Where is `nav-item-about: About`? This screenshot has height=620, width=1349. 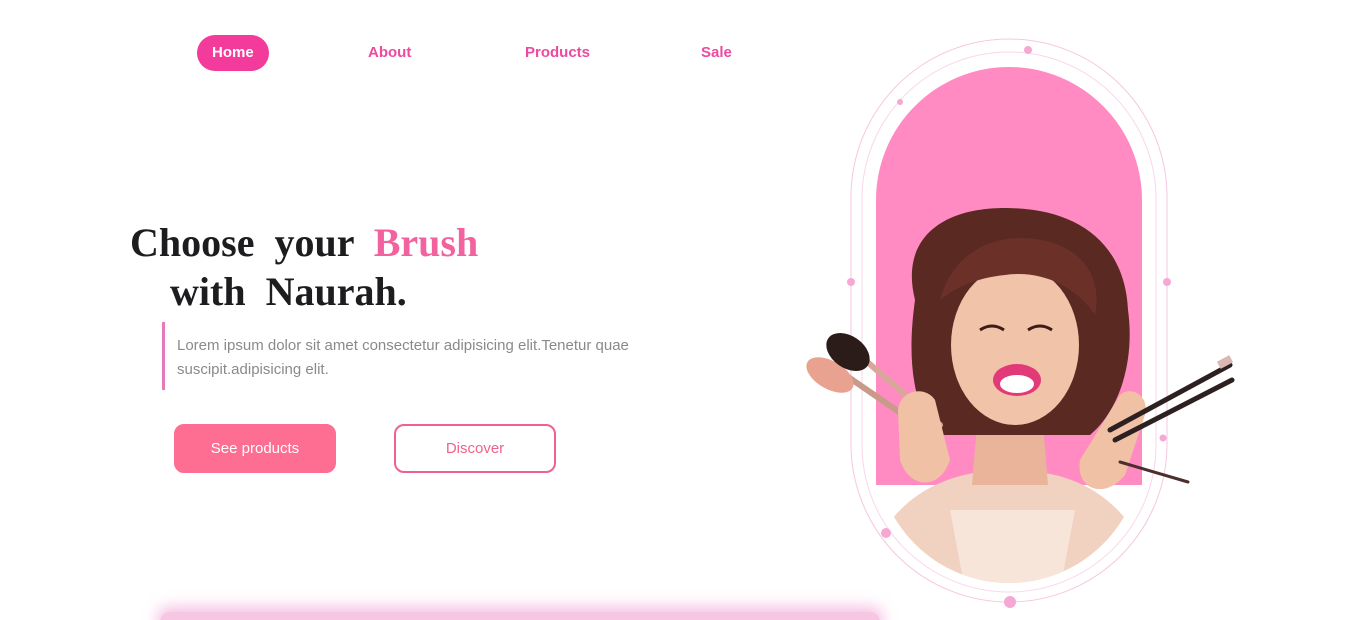 nav-item-about: About is located at coordinates (389, 53).